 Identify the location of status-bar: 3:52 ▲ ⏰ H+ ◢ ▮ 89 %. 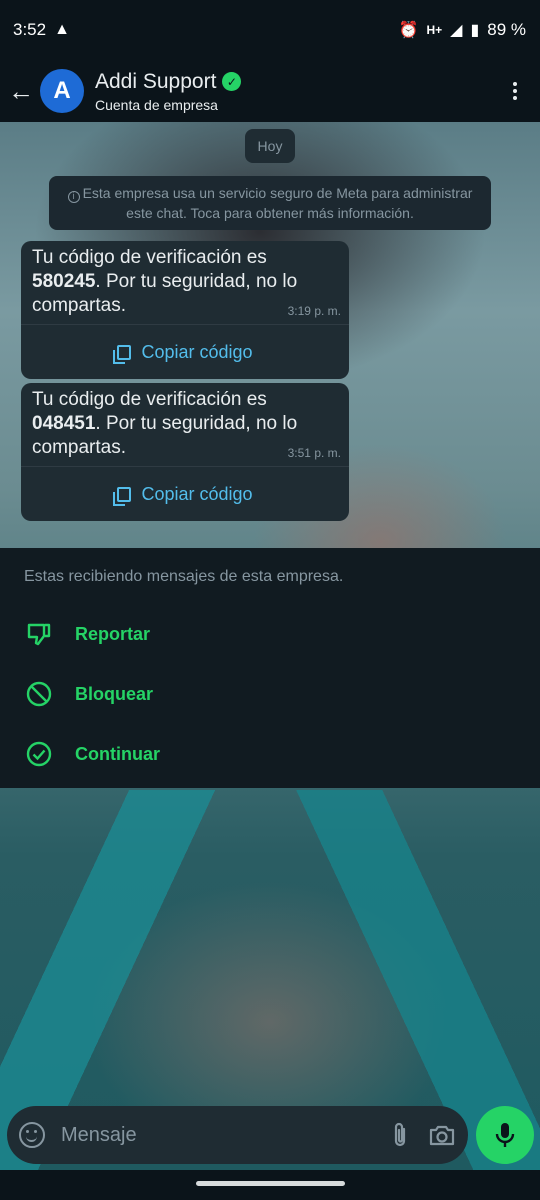
(270, 30).